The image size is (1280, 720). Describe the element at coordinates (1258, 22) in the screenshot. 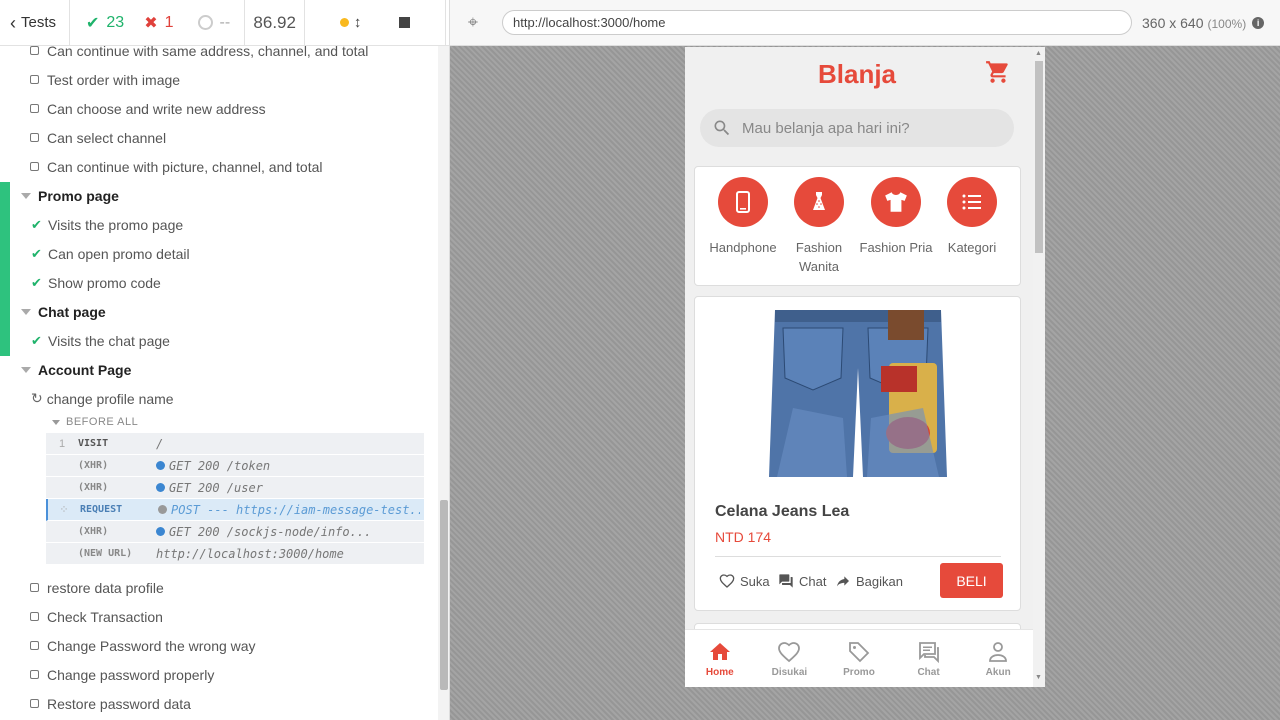

I see `info-icon: i` at that location.